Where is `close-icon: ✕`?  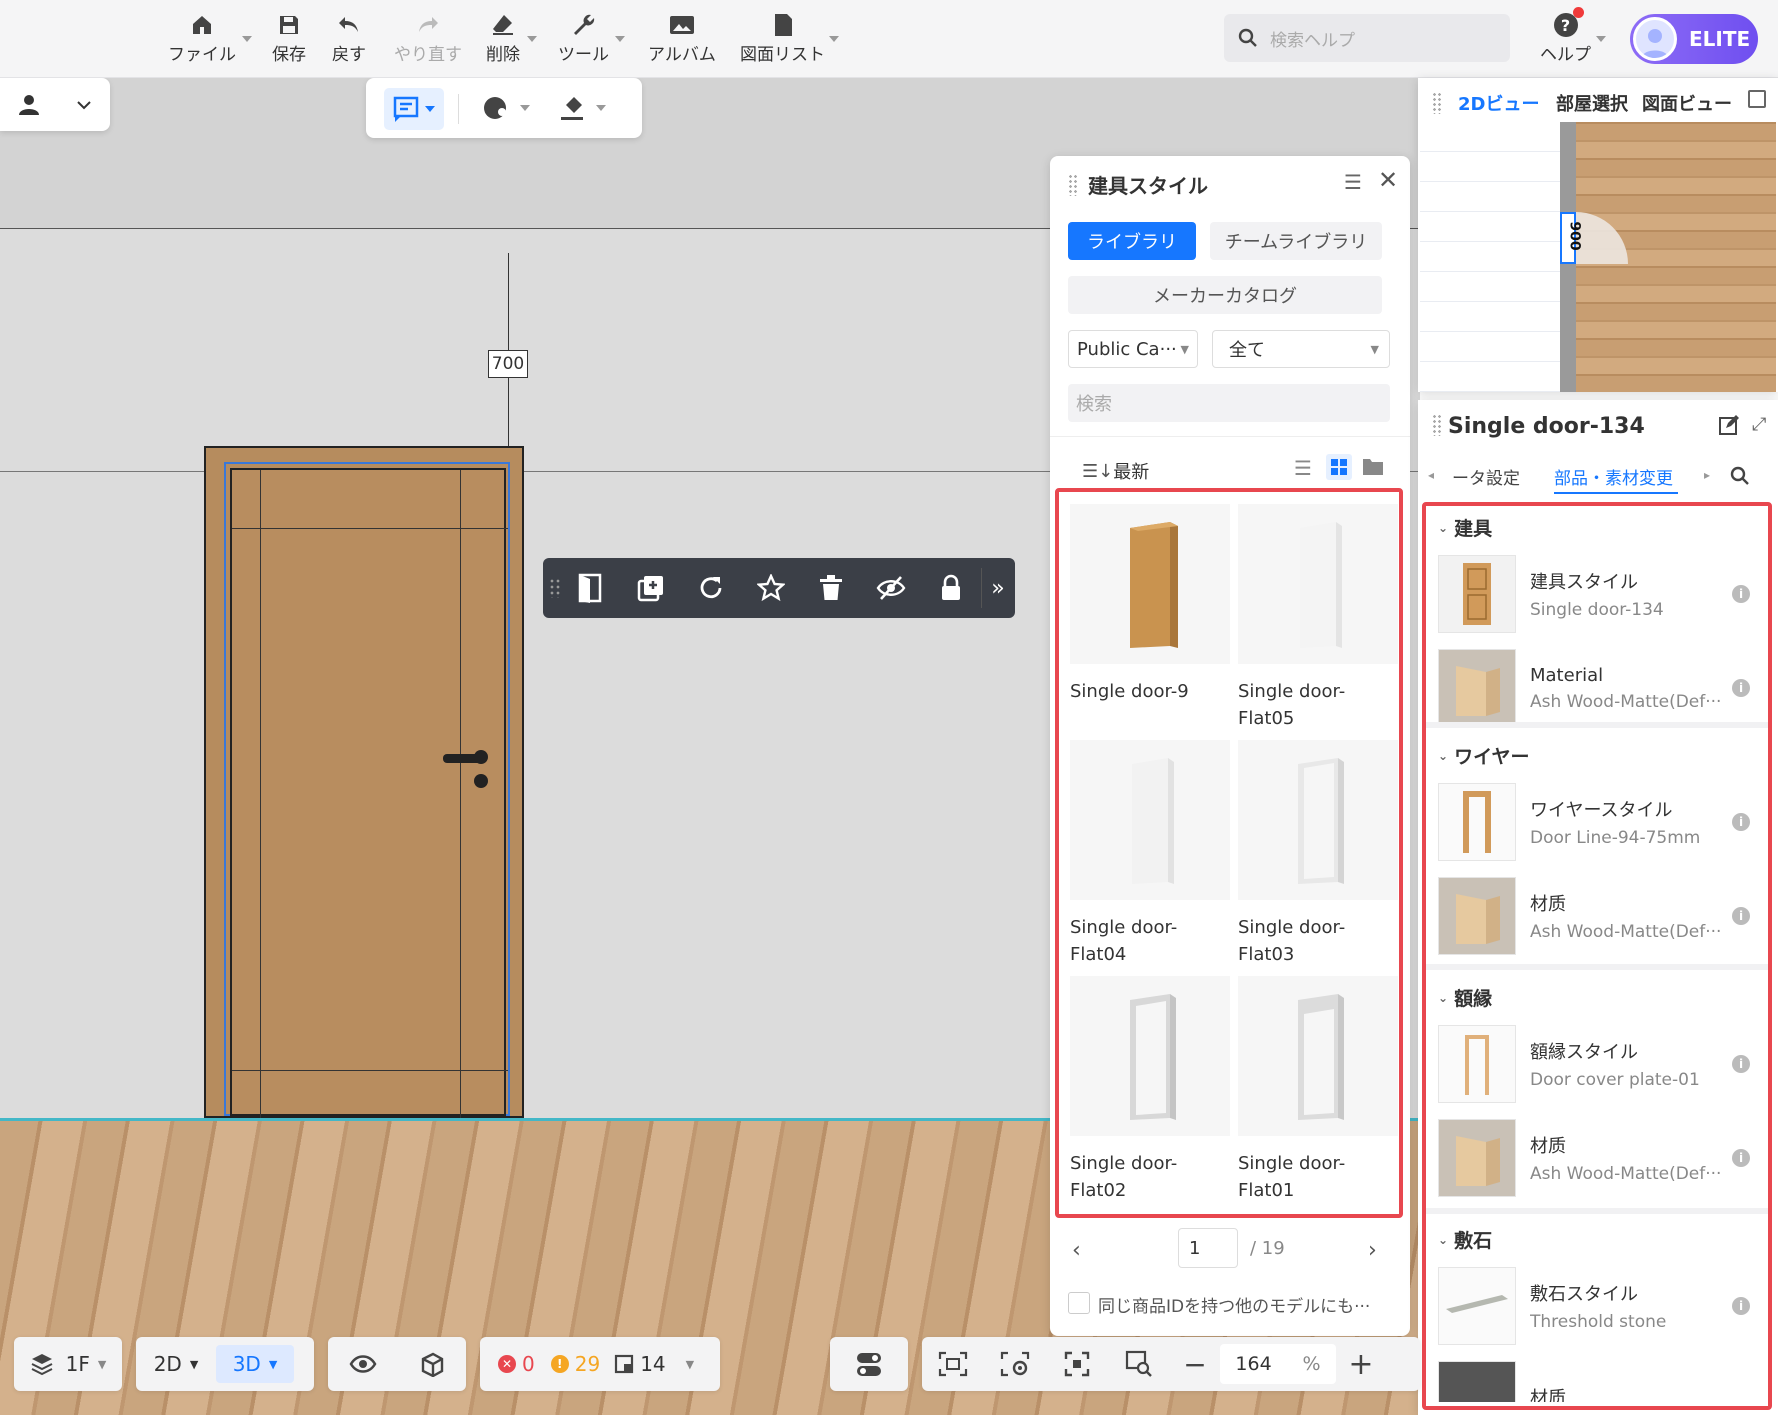
close-icon: ✕ is located at coordinates (1388, 180).